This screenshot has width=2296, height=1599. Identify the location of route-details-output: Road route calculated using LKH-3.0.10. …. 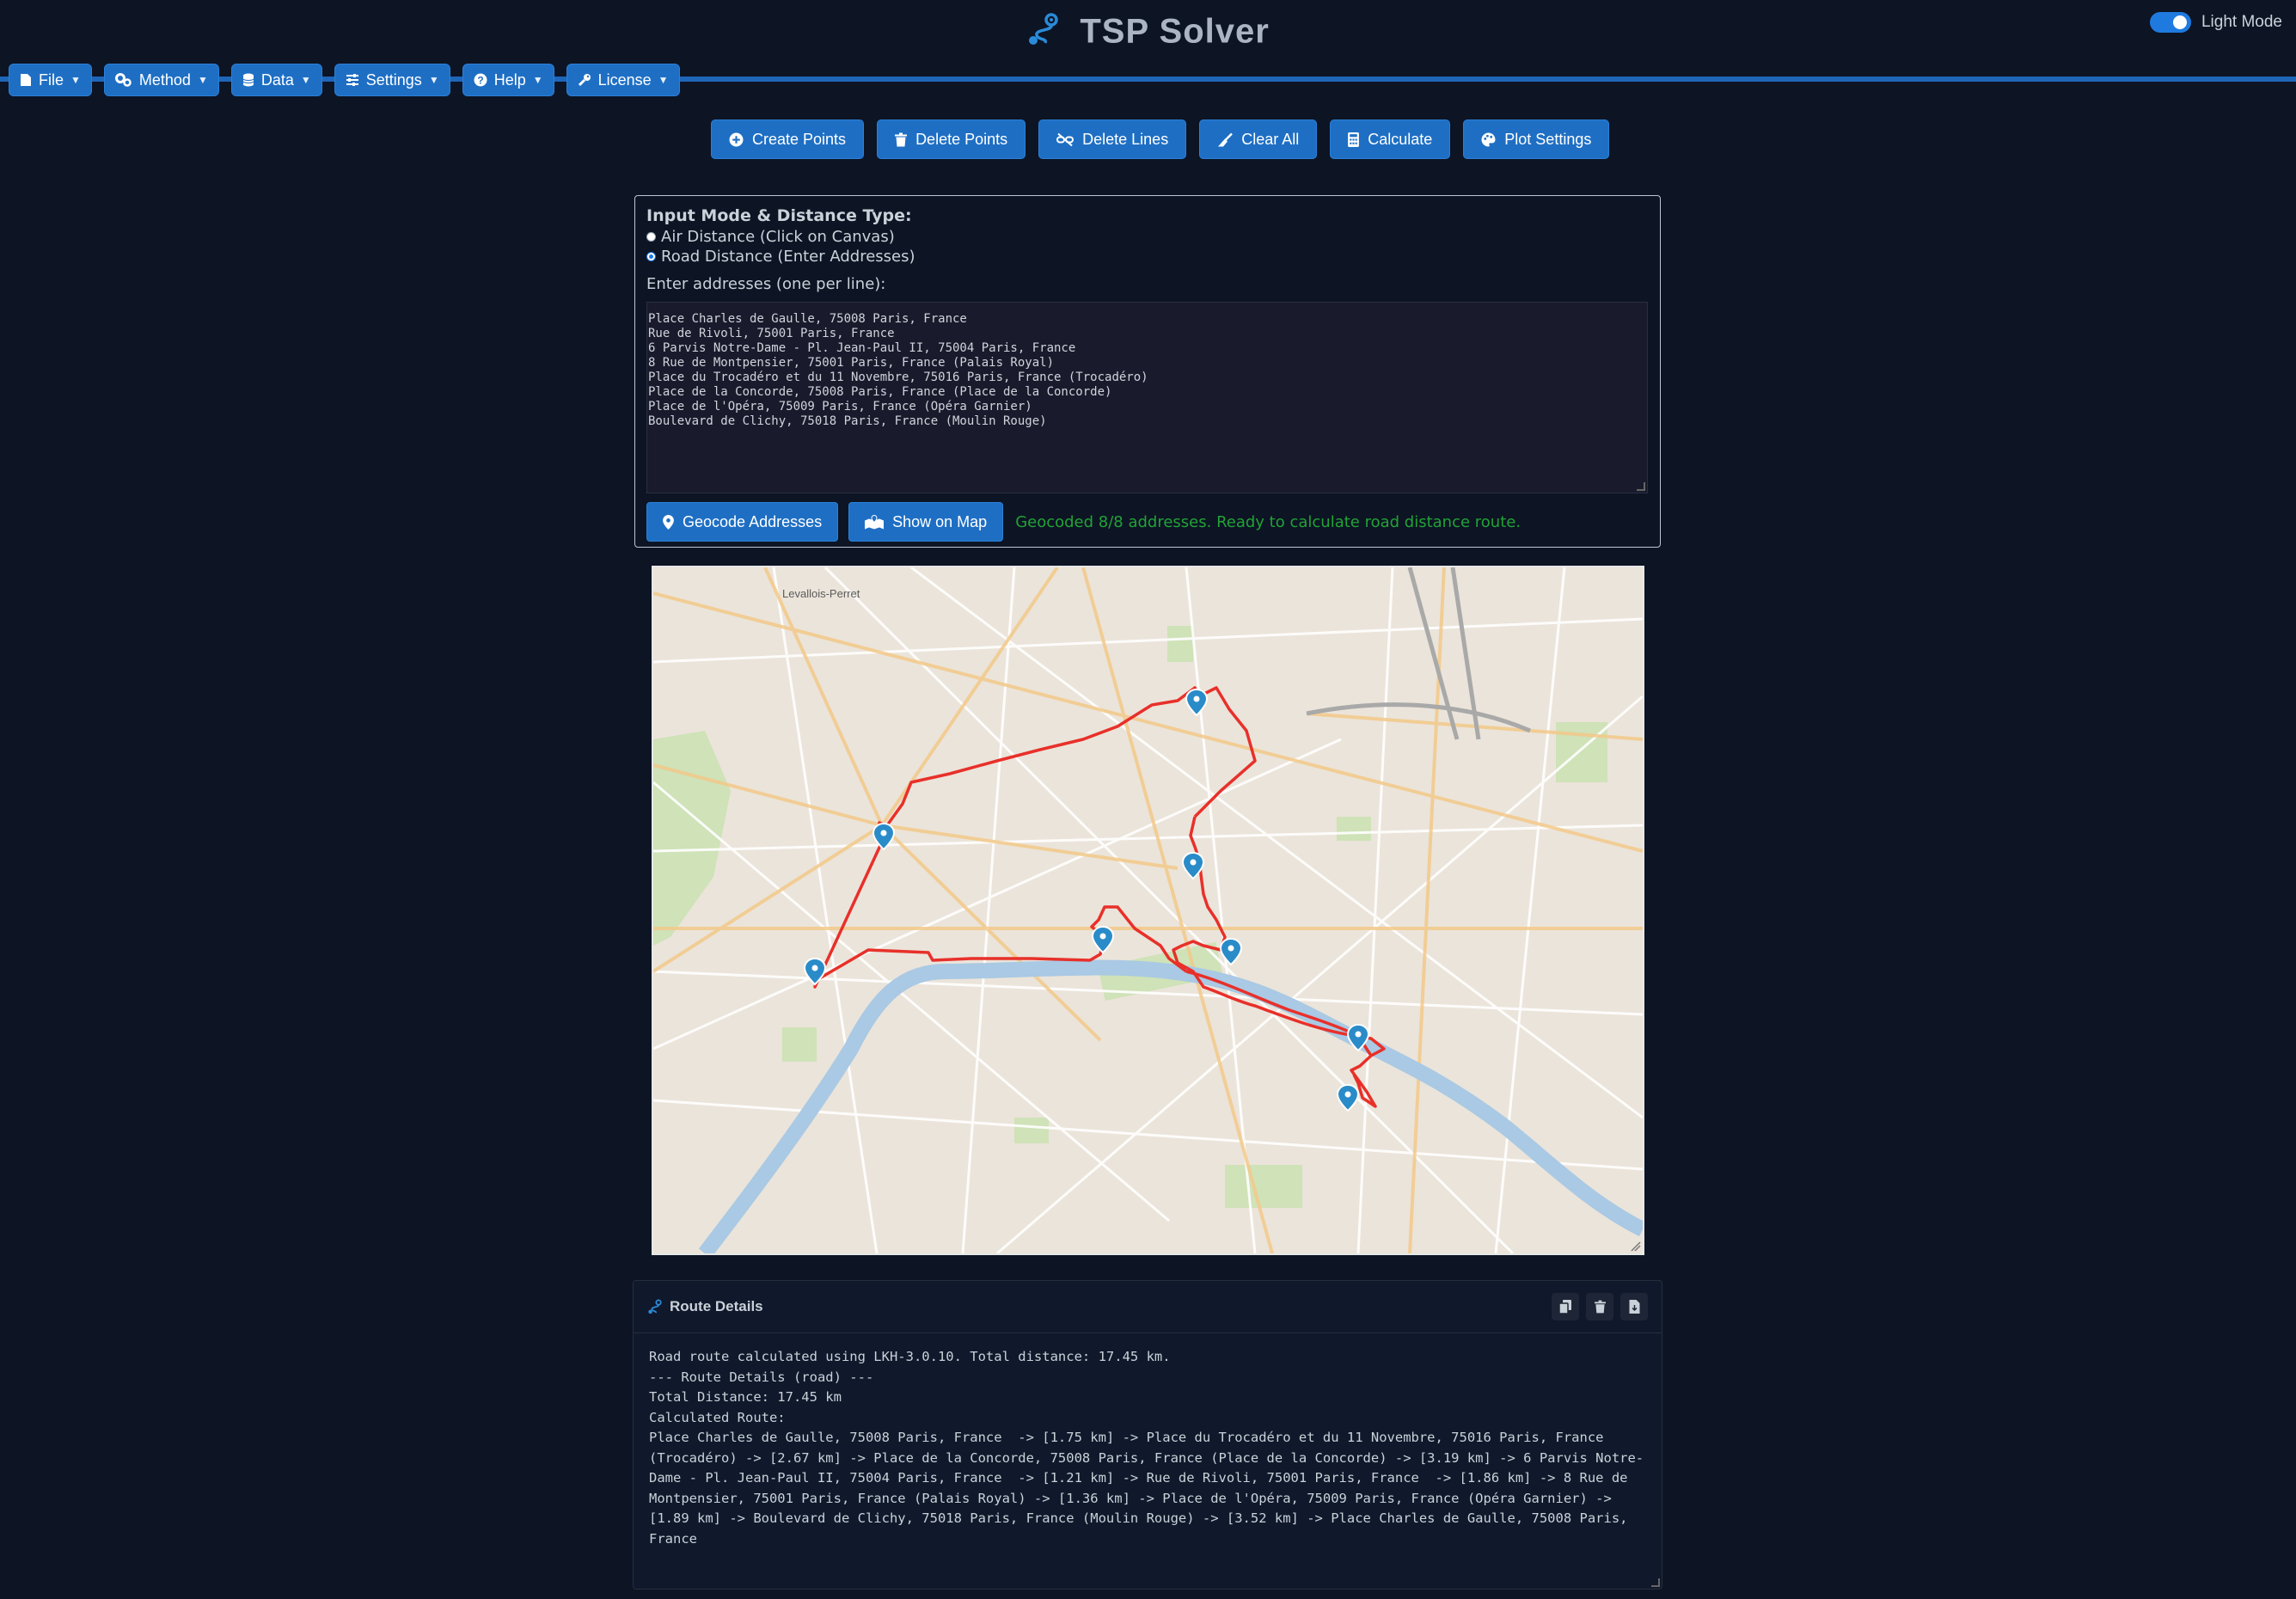
(1148, 1448).